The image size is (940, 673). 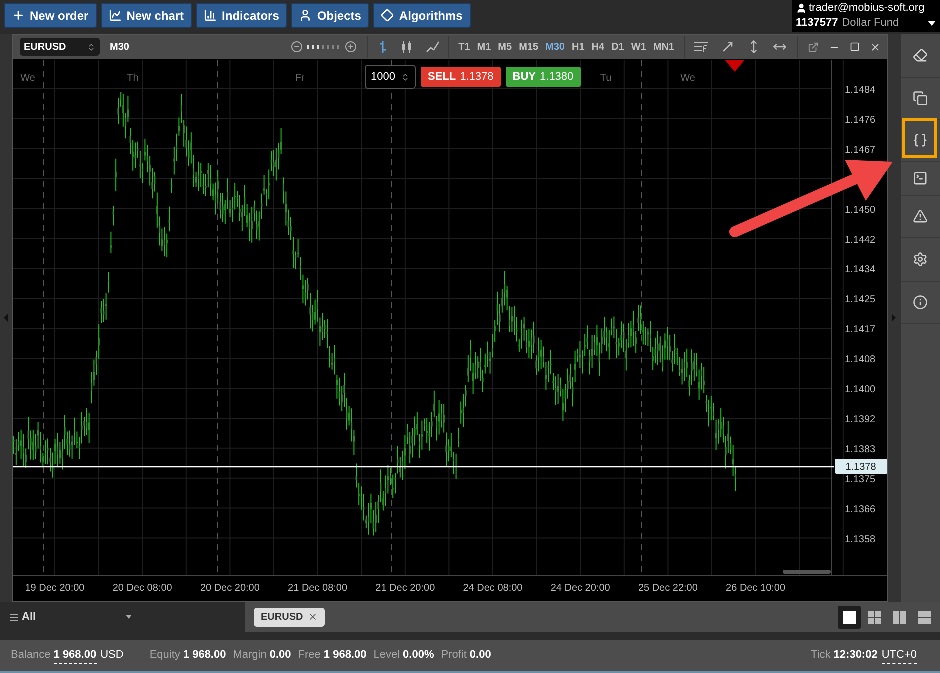 What do you see at coordinates (855, 47) in the screenshot?
I see `maximize-icon` at bounding box center [855, 47].